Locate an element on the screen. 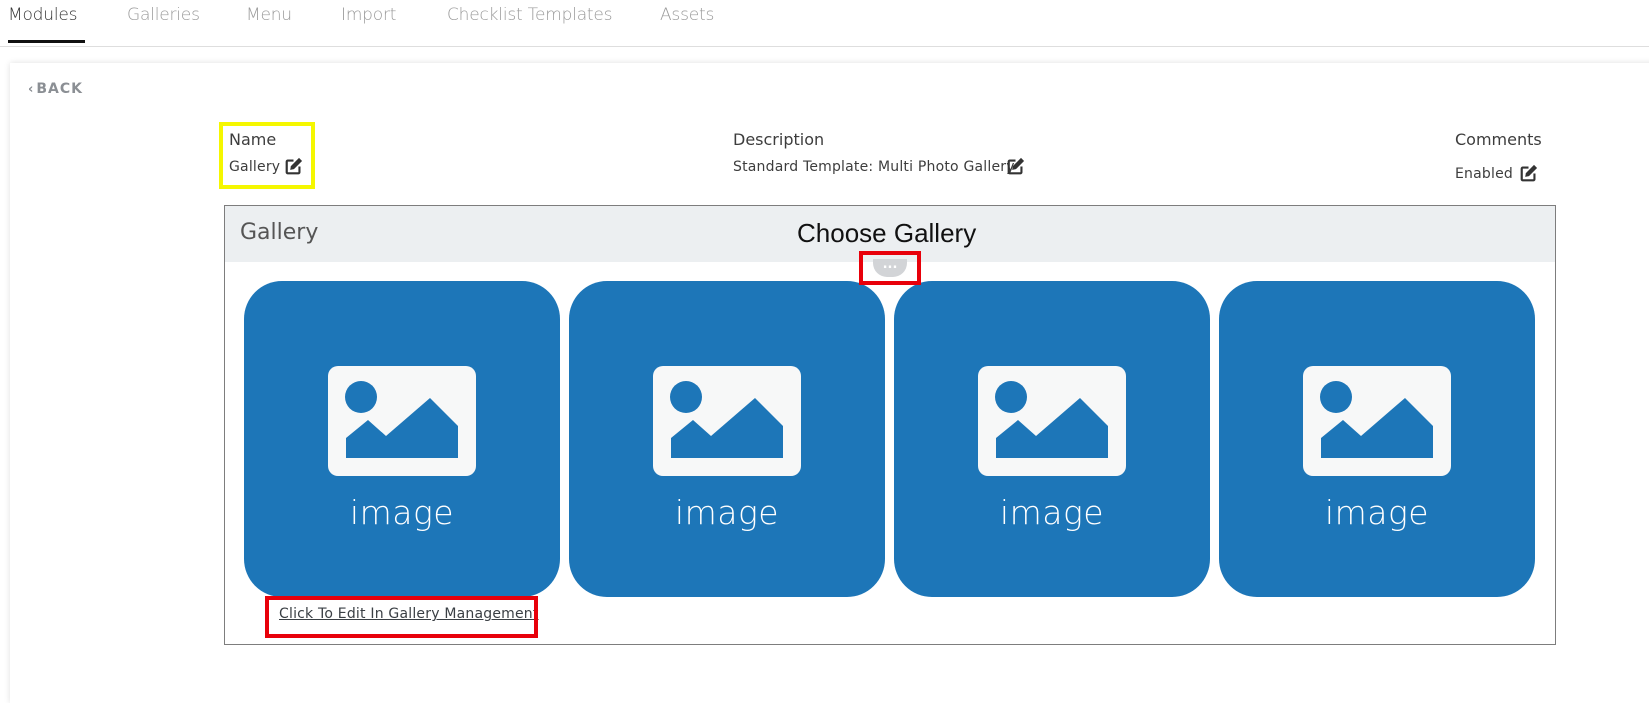 This screenshot has height=703, width=1649. back-label: BACK is located at coordinates (59, 89).